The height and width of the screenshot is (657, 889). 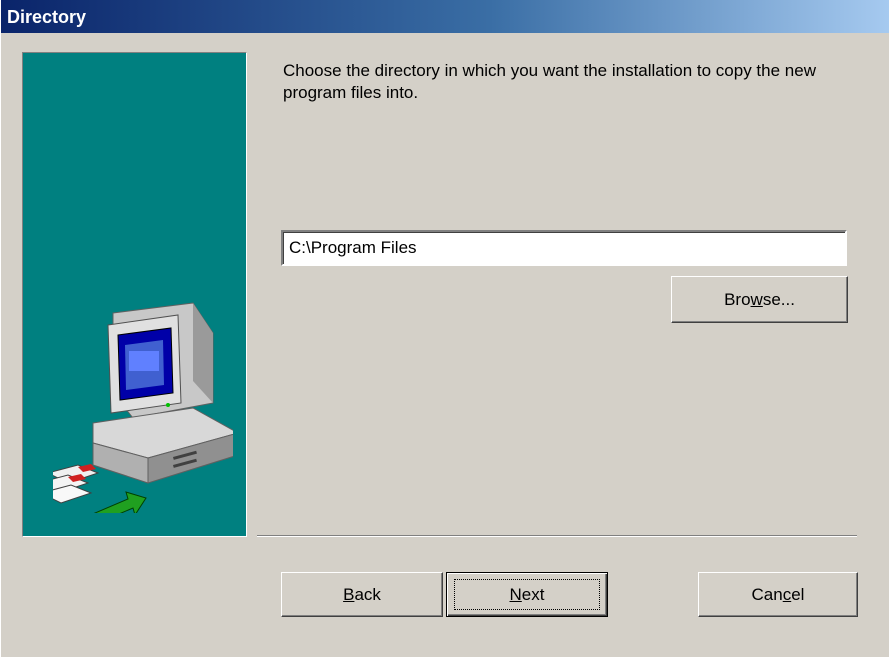 I want to click on cancel-button: Cancel, so click(x=778, y=594).